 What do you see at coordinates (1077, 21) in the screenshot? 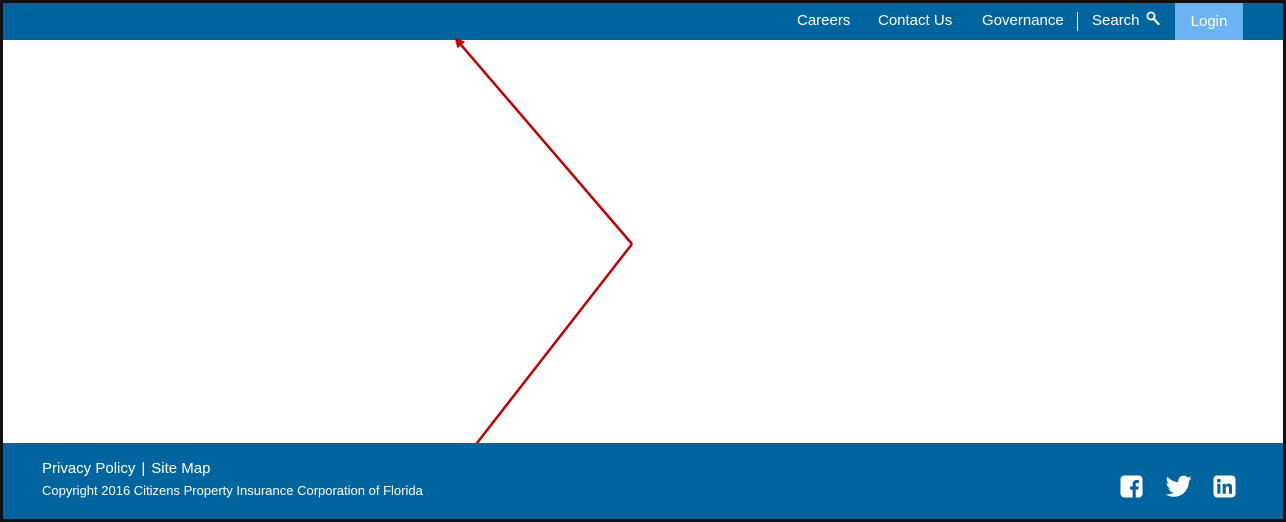
I see `nav-divider` at bounding box center [1077, 21].